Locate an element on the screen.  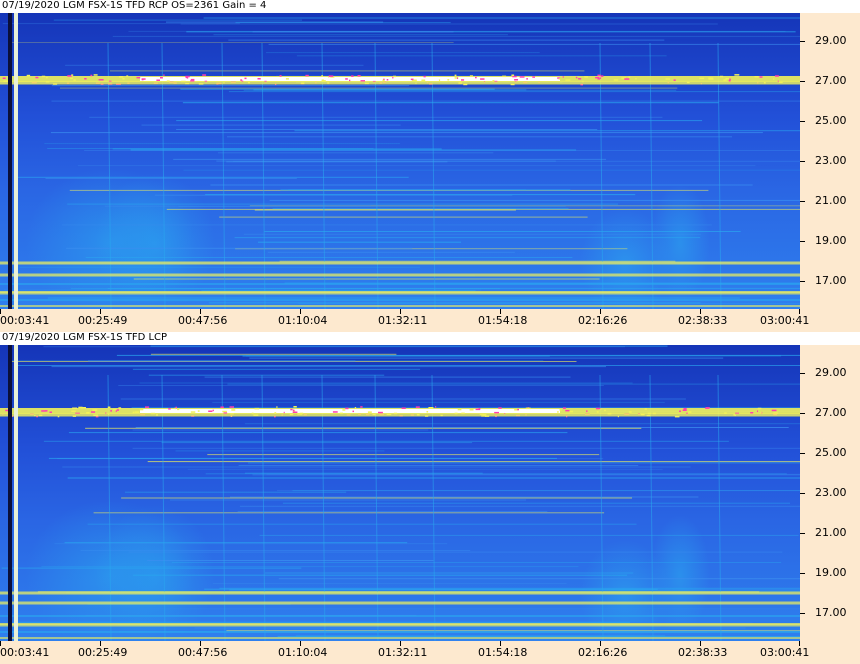
y-tick-label: 29.00 is located at coordinates (831, 372).